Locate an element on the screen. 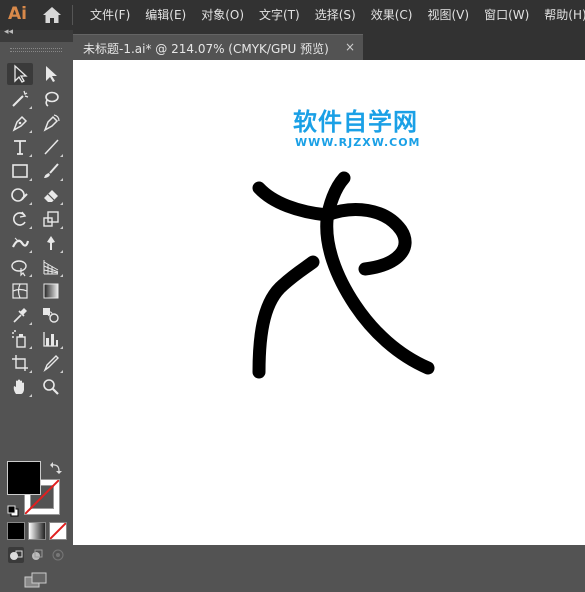 This screenshot has height=592, width=585. shaper-tool-icon is located at coordinates (20, 195).